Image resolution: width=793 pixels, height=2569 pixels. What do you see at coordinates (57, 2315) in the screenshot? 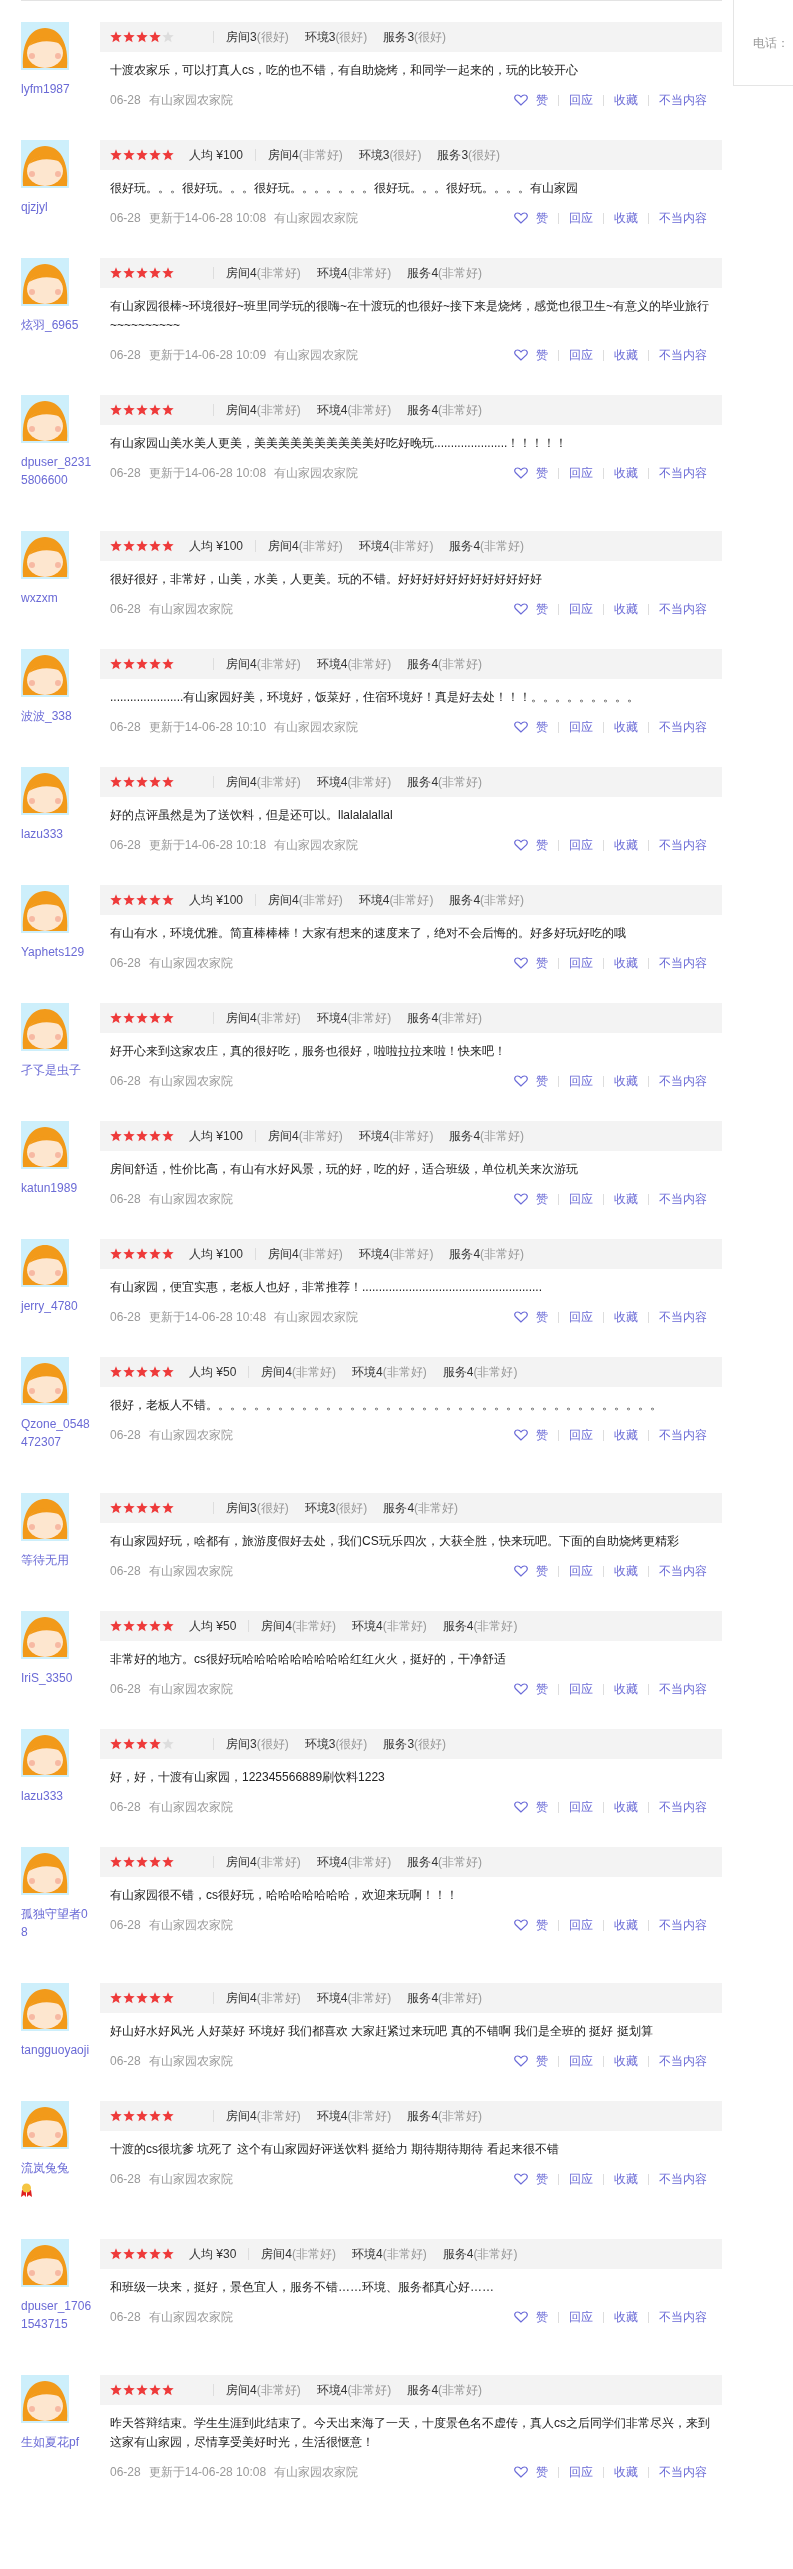
I see `username: dpuser_17061543715` at bounding box center [57, 2315].